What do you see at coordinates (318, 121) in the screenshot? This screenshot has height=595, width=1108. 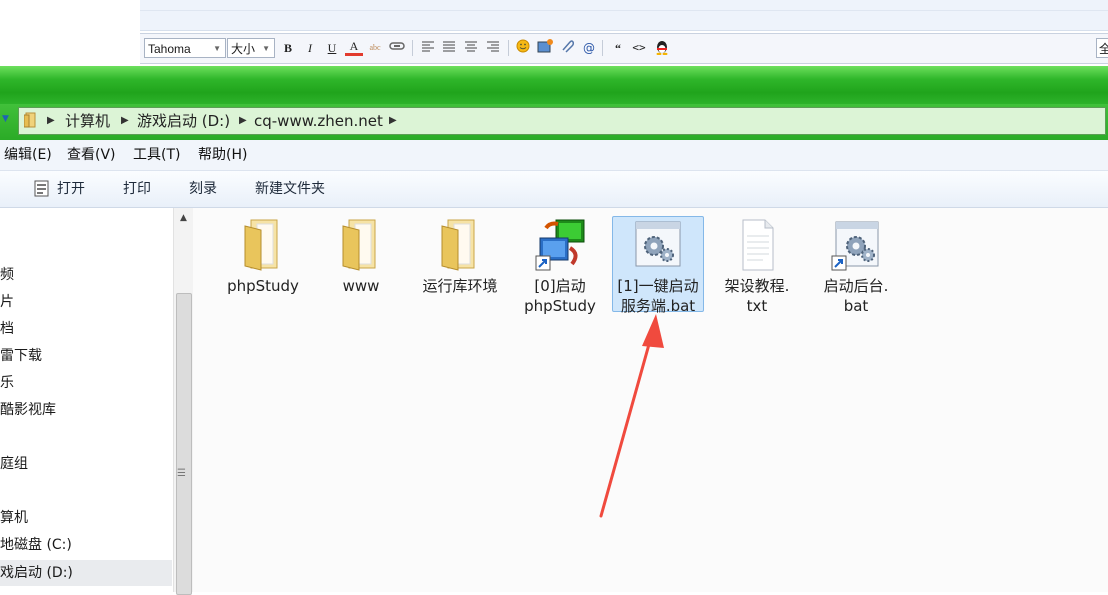 I see `breadcrumb-folder: cq-www.zhen.net` at bounding box center [318, 121].